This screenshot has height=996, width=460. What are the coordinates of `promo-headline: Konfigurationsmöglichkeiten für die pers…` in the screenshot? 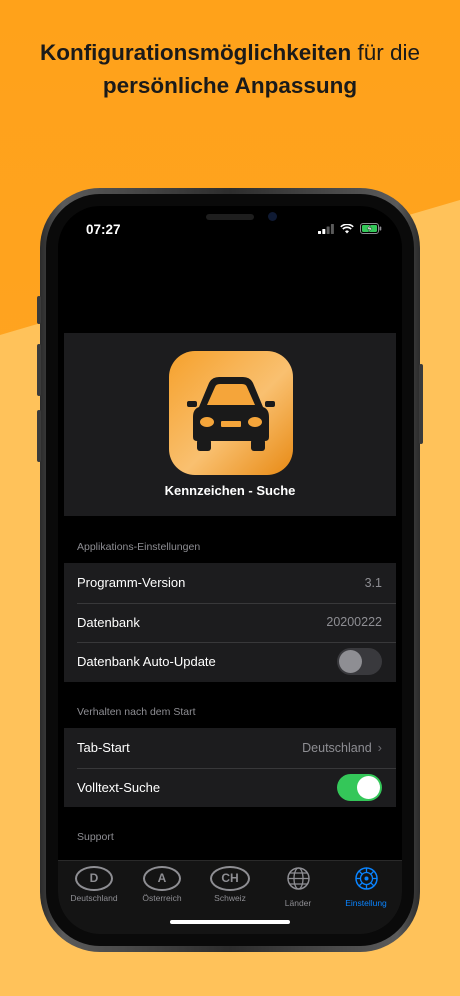 It's located at (230, 69).